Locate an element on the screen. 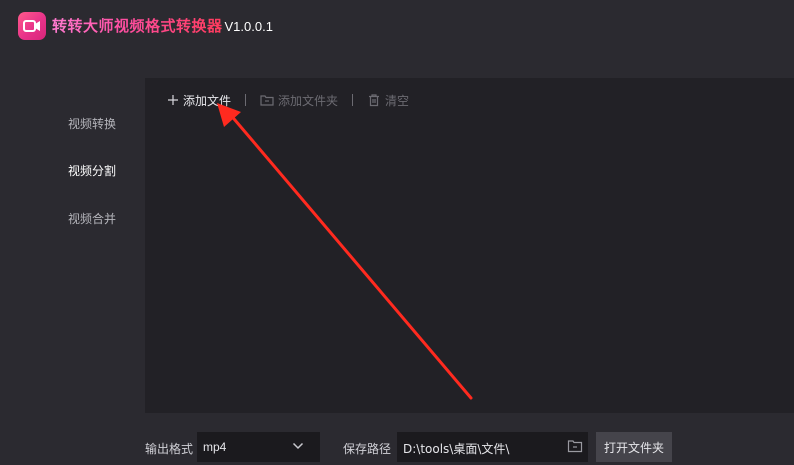  sidebar-item-video-convert: 视频转换 is located at coordinates (92, 123).